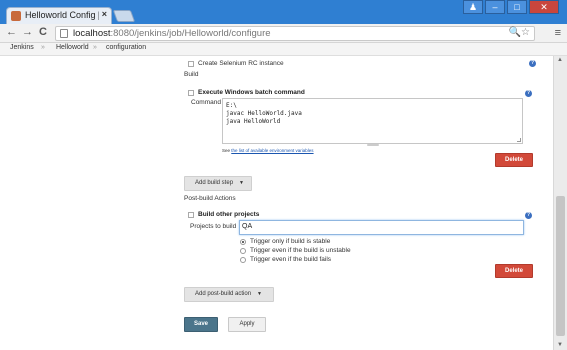 Image resolution: width=567 pixels, height=350 pixels. What do you see at coordinates (519, 140) in the screenshot?
I see `resize-grip-icon` at bounding box center [519, 140].